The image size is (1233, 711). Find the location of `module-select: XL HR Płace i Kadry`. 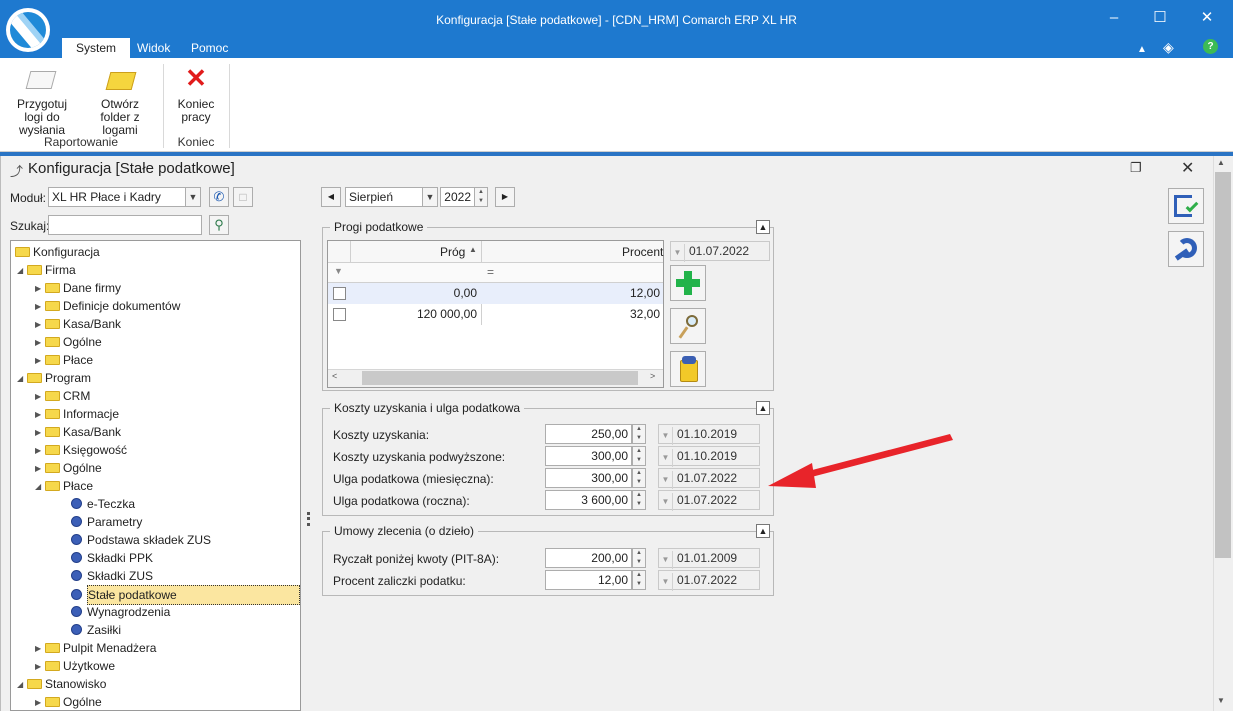

module-select: XL HR Płace i Kadry is located at coordinates (117, 197).